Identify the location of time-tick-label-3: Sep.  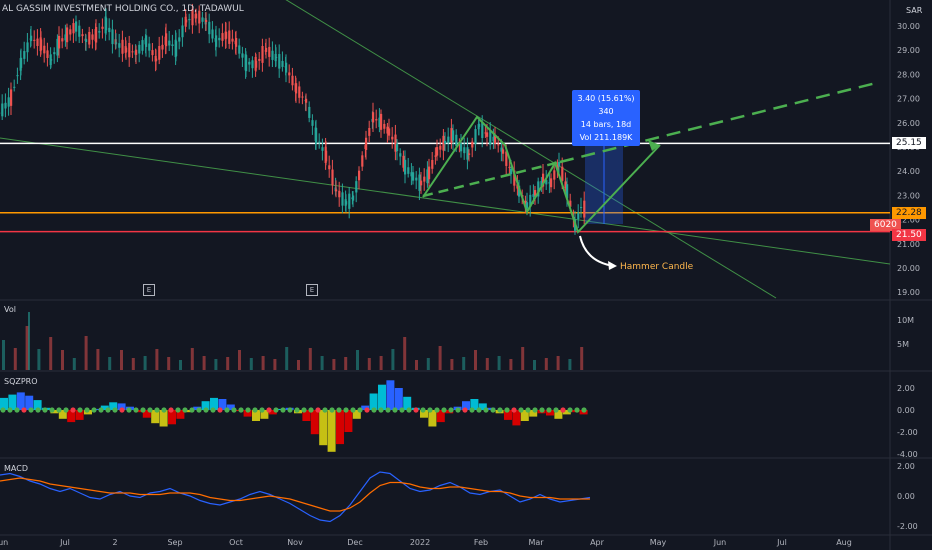
(174, 542).